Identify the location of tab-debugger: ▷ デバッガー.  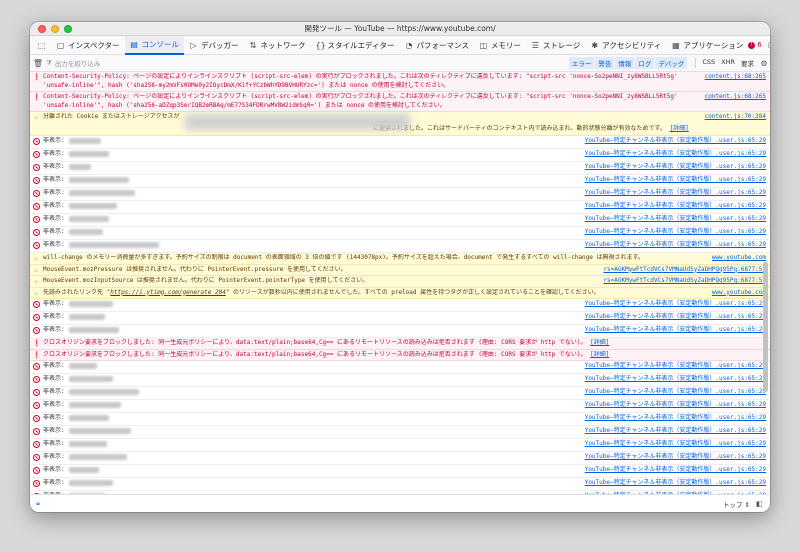
(214, 45).